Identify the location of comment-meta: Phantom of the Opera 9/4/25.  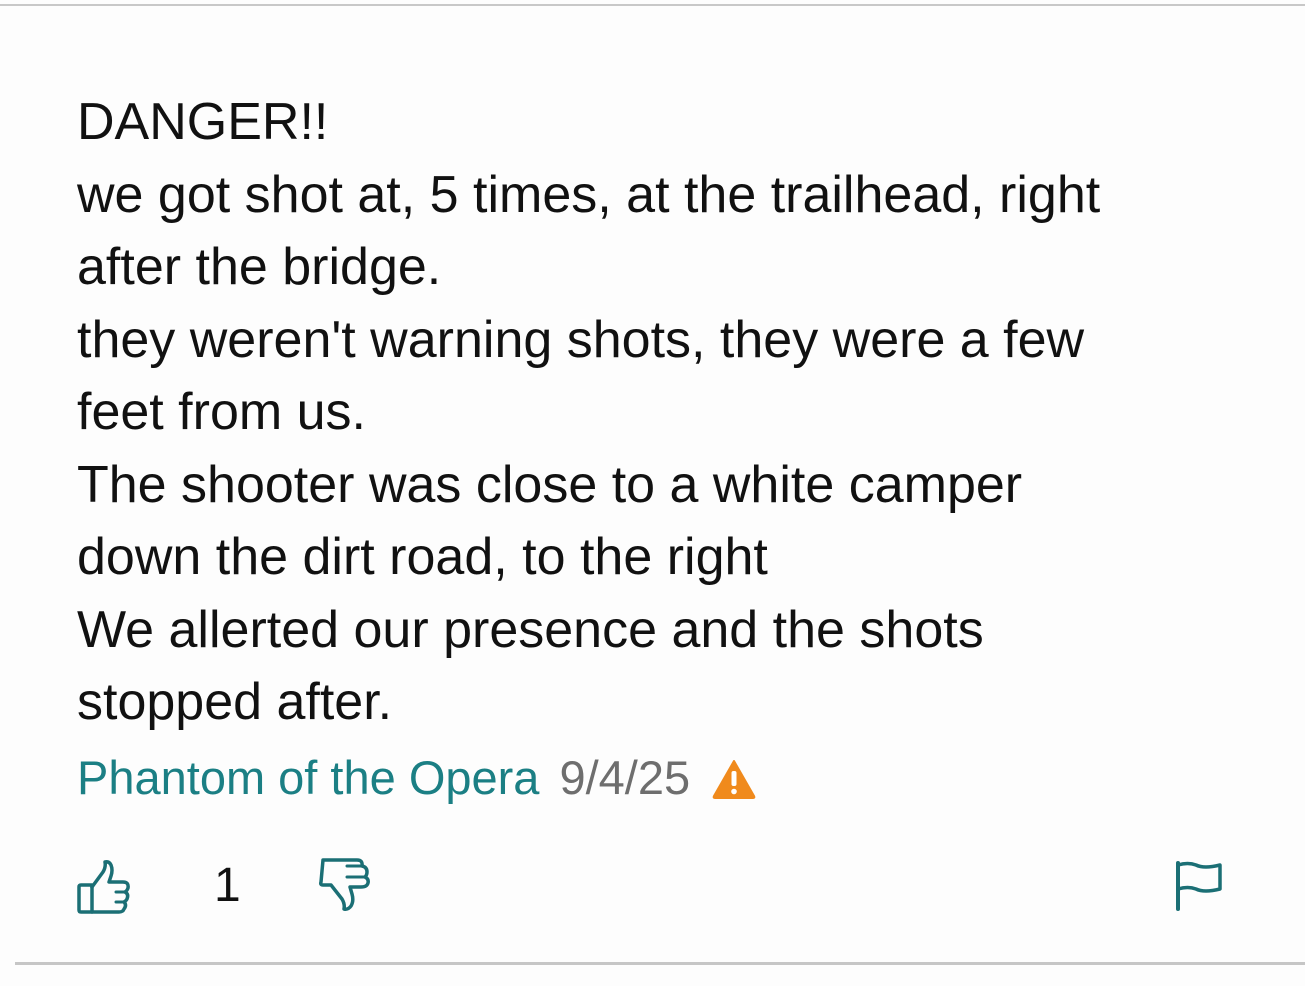
(416, 777).